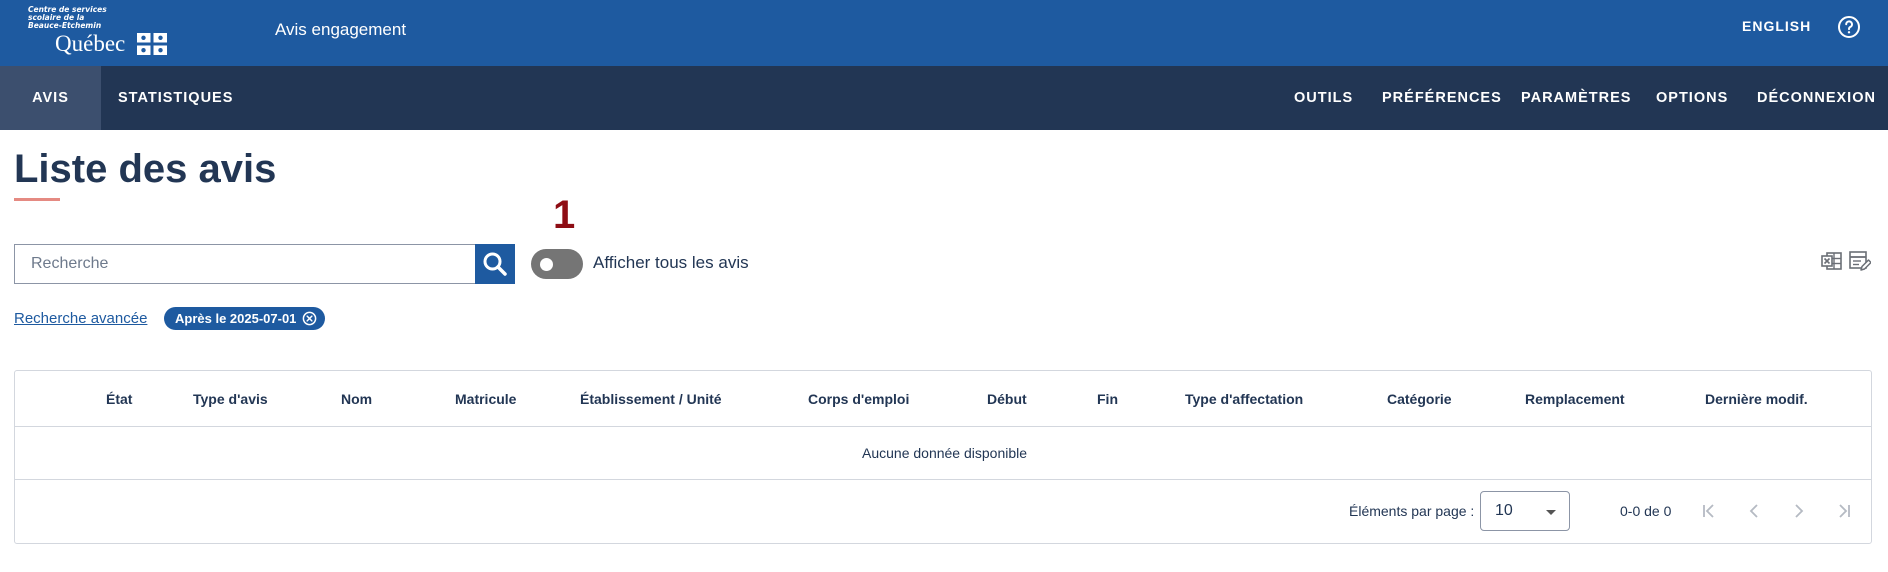 The width and height of the screenshot is (1888, 572). I want to click on search-button, so click(495, 264).